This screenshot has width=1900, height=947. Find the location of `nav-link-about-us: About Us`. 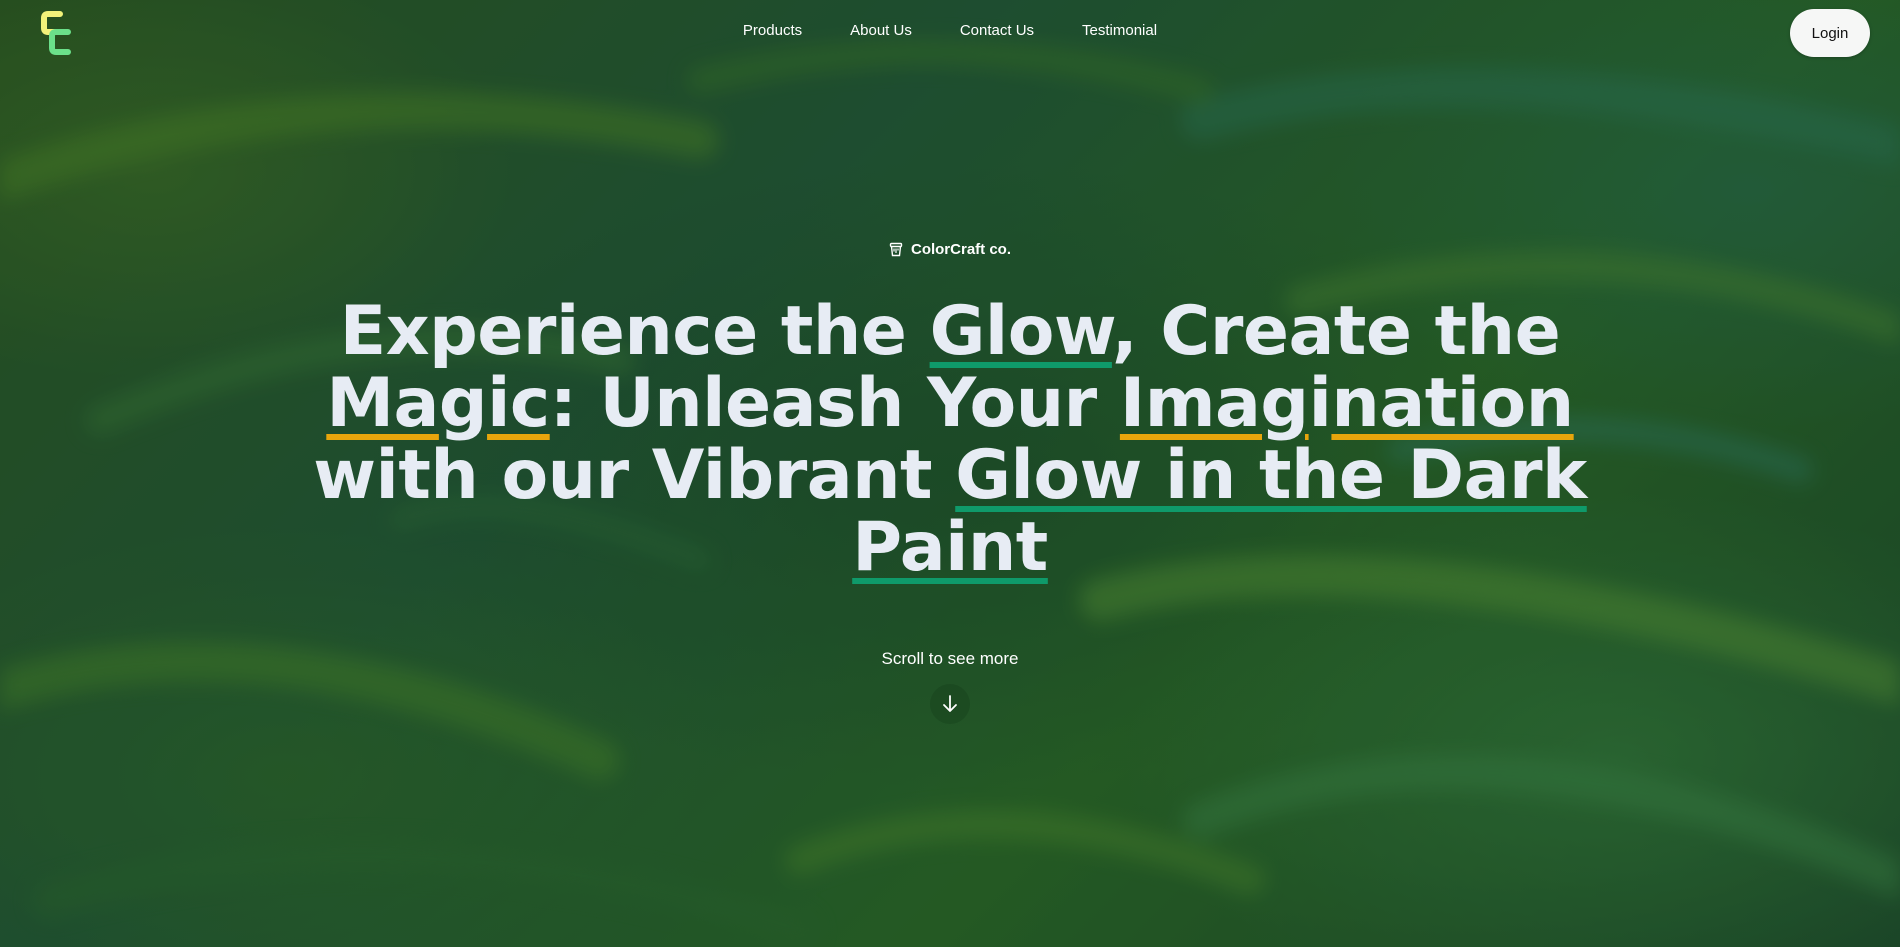

nav-link-about-us: About Us is located at coordinates (881, 30).